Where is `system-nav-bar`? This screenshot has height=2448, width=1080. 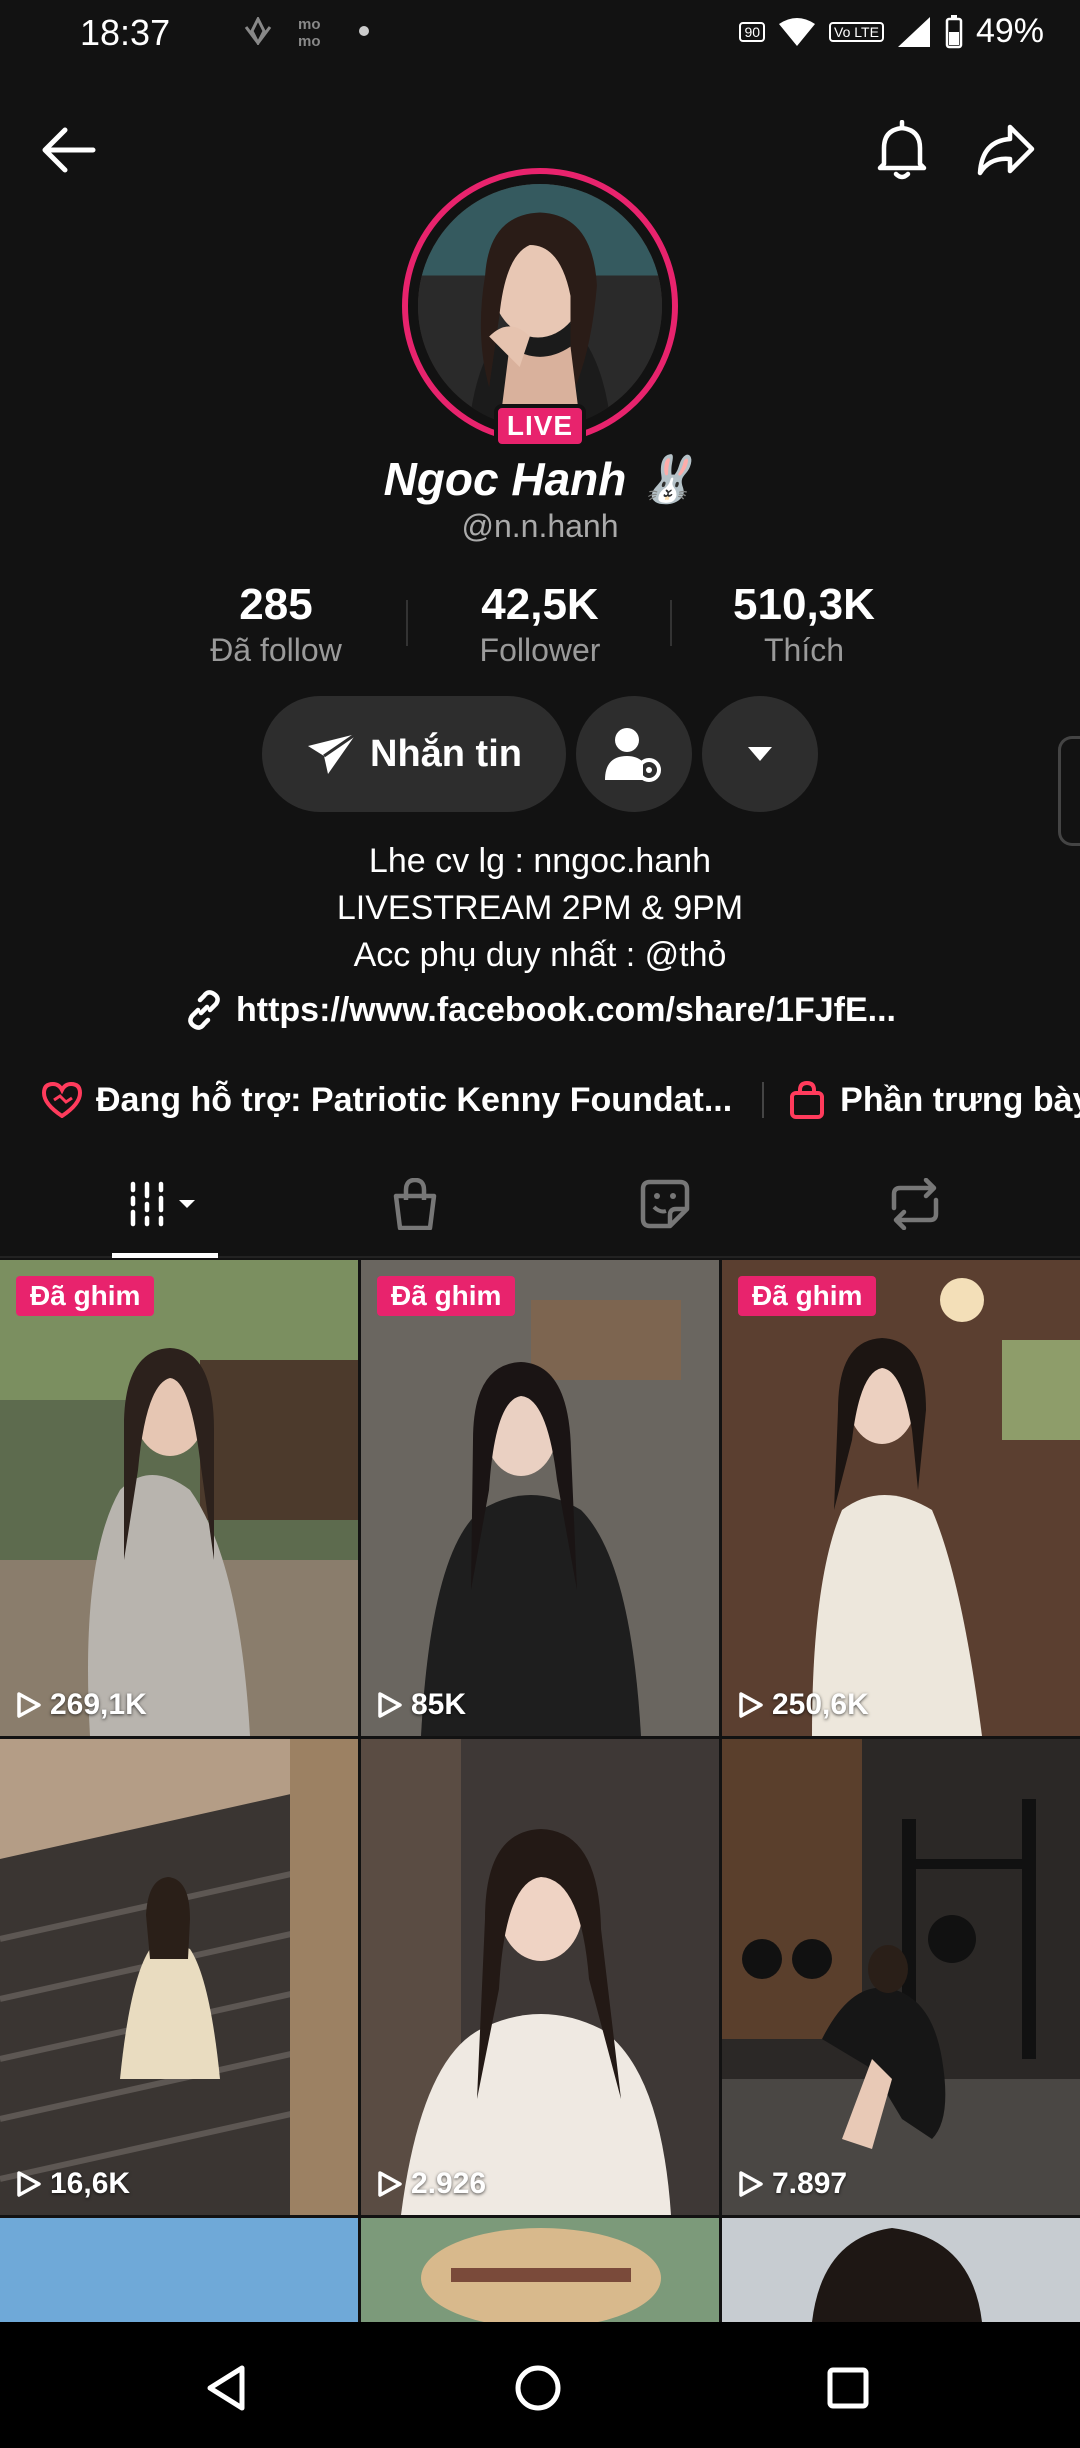 system-nav-bar is located at coordinates (540, 2385).